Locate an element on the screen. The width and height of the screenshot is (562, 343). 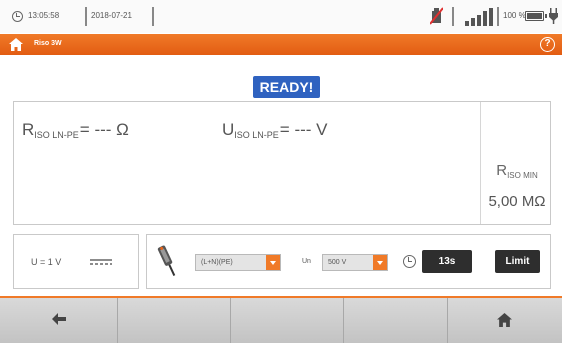
back-button is located at coordinates (59, 320).